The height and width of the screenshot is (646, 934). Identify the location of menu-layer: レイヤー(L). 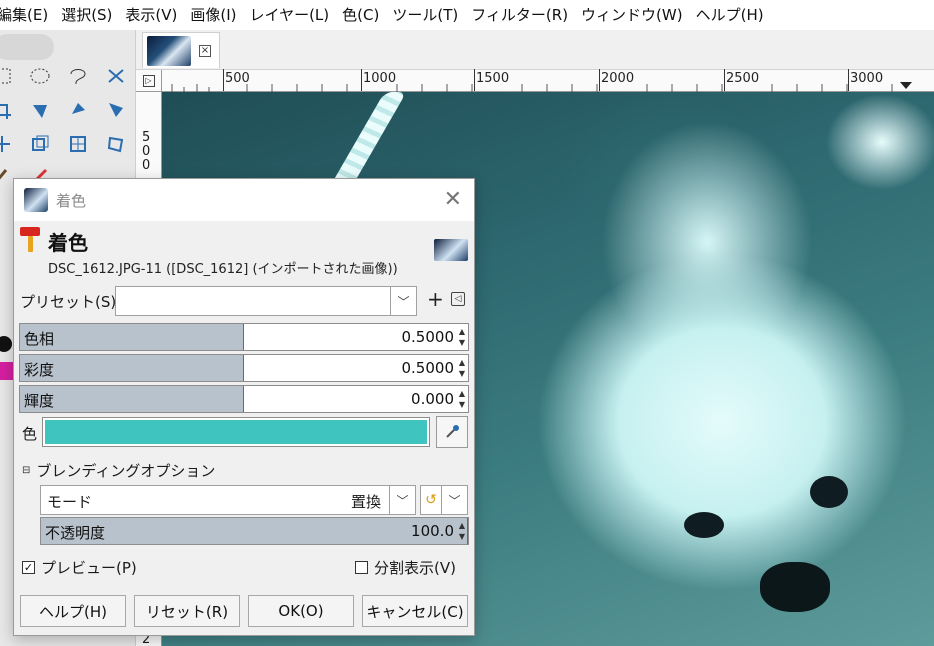
(290, 15).